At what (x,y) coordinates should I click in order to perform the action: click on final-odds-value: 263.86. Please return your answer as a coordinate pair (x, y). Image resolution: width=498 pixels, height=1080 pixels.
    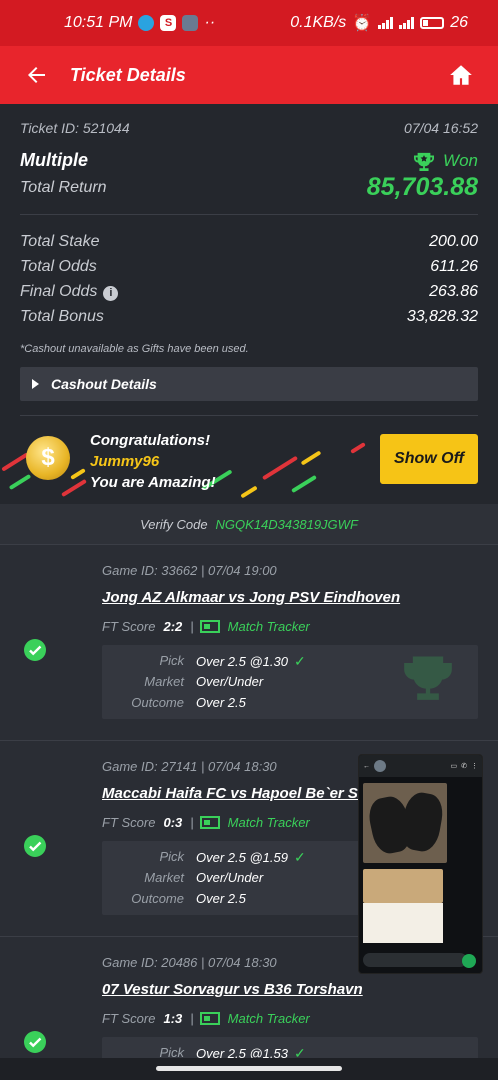
    Looking at the image, I should click on (453, 291).